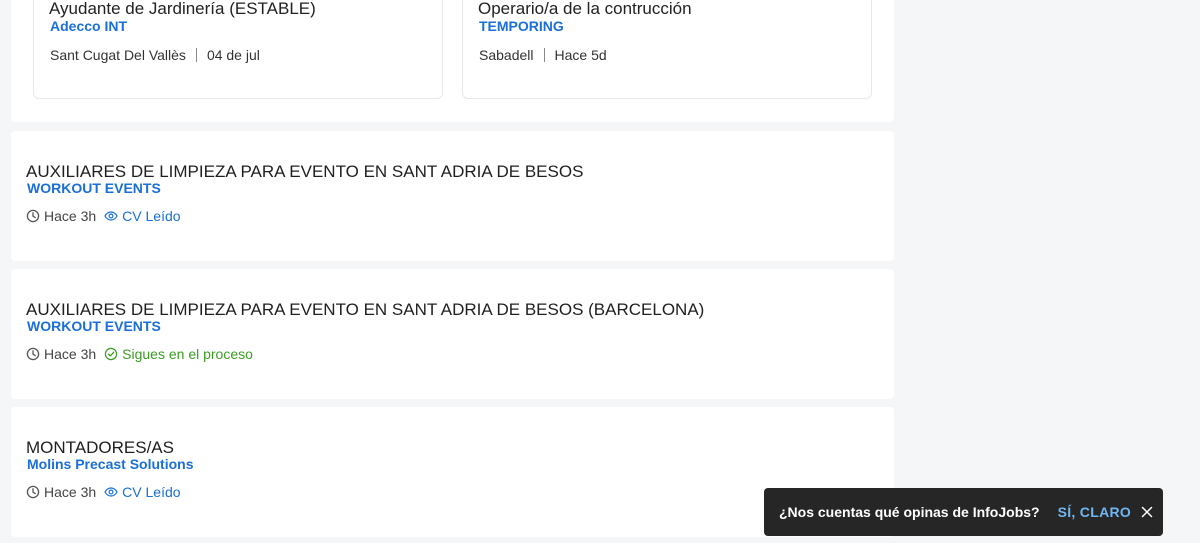 The image size is (1200, 543). Describe the element at coordinates (580, 55) in the screenshot. I see `offer-date: Hace 5d` at that location.